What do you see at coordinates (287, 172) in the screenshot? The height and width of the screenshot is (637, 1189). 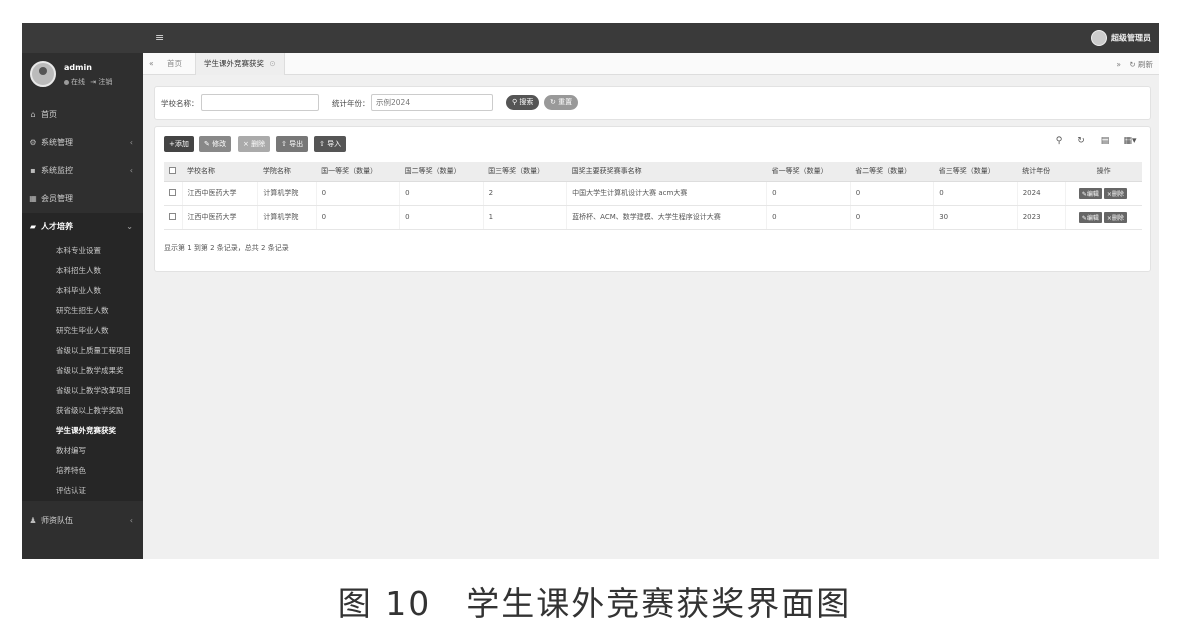 I see `col-header: 学院名称` at bounding box center [287, 172].